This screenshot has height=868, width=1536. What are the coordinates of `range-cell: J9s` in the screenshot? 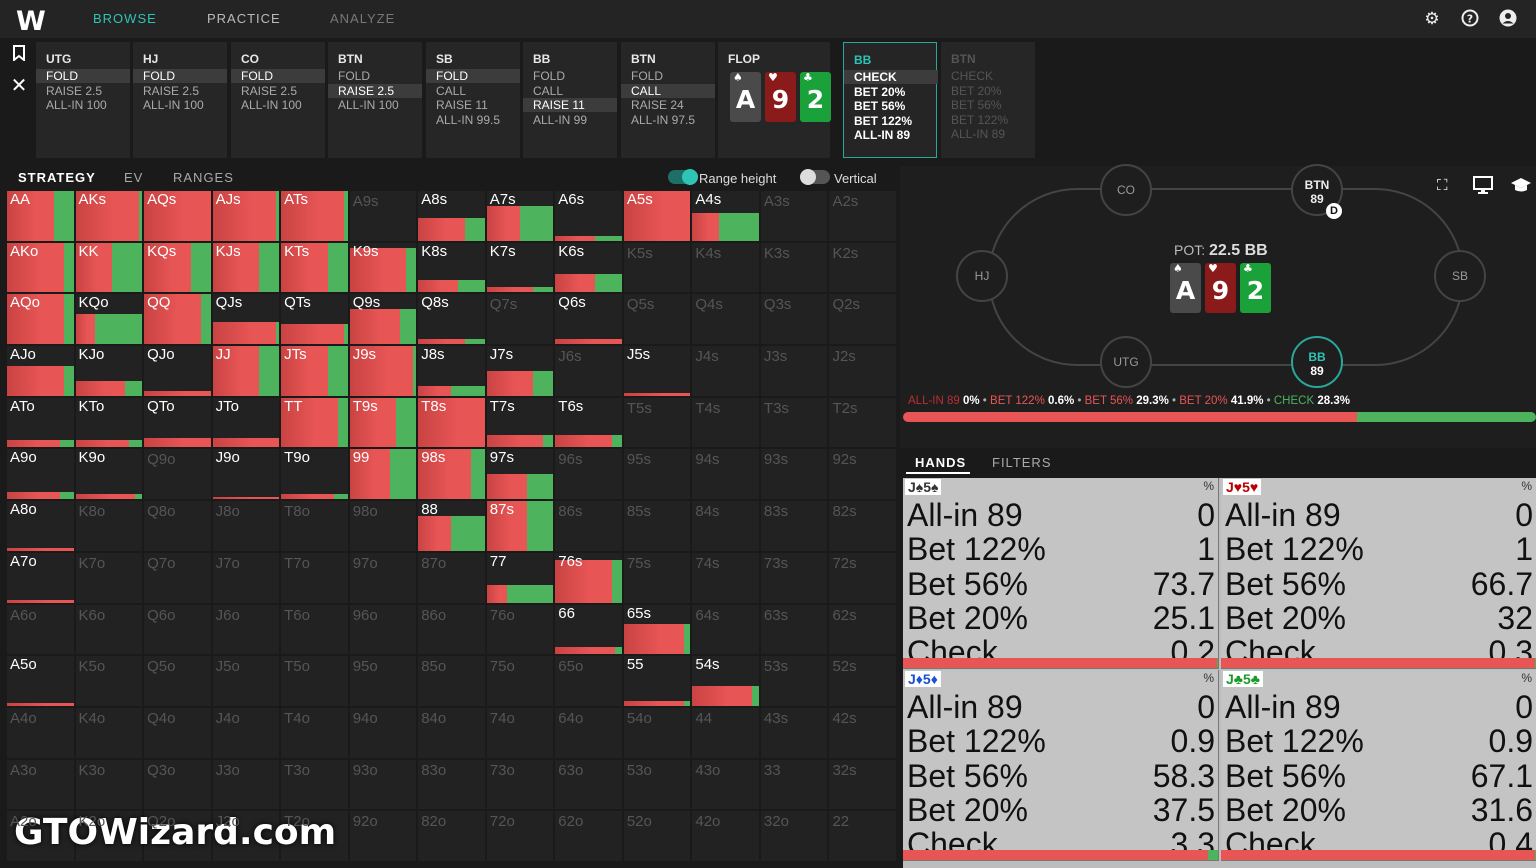 It's located at (383, 371).